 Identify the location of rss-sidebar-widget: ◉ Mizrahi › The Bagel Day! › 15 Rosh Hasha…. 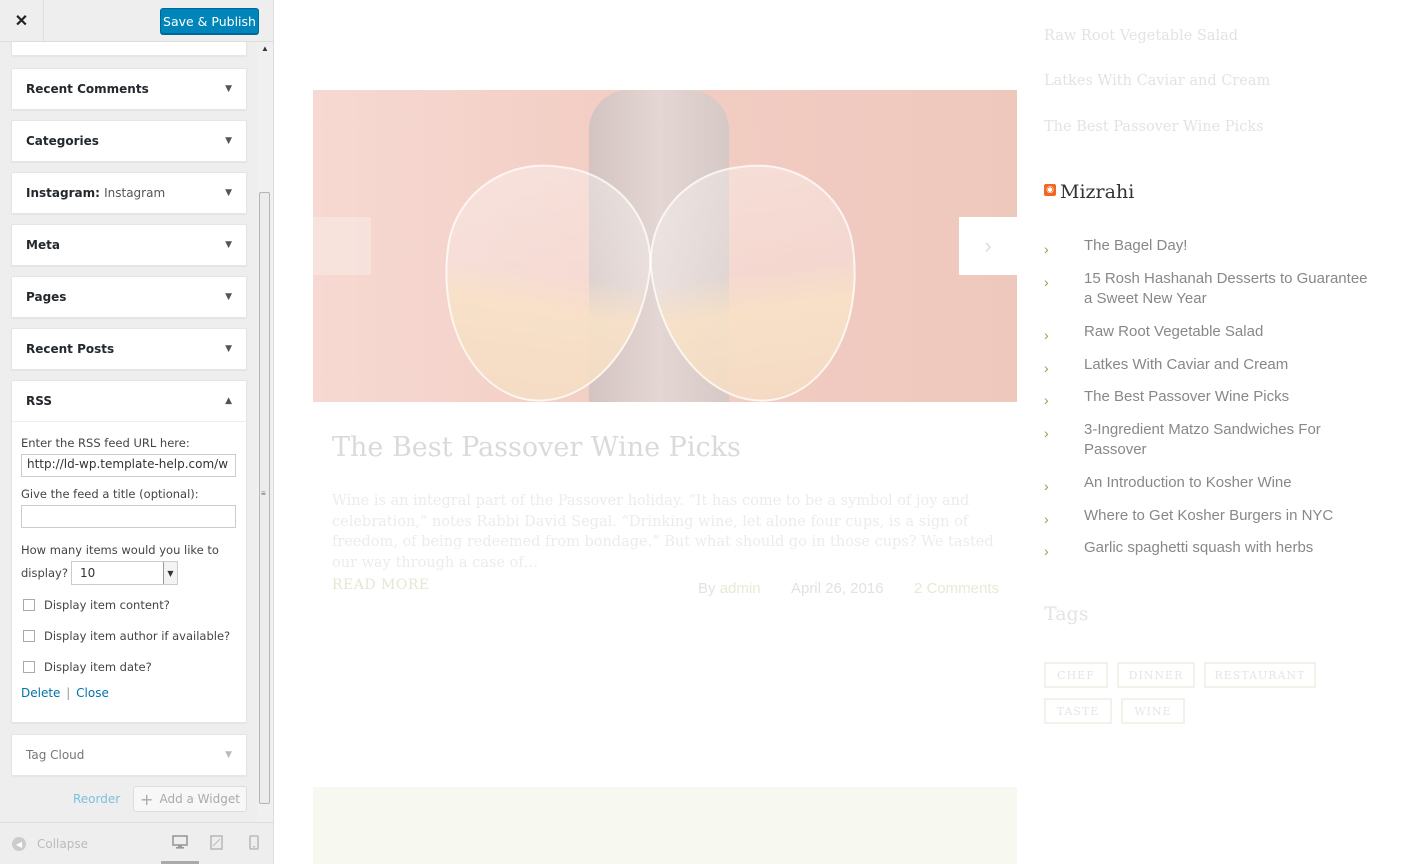
(1214, 370).